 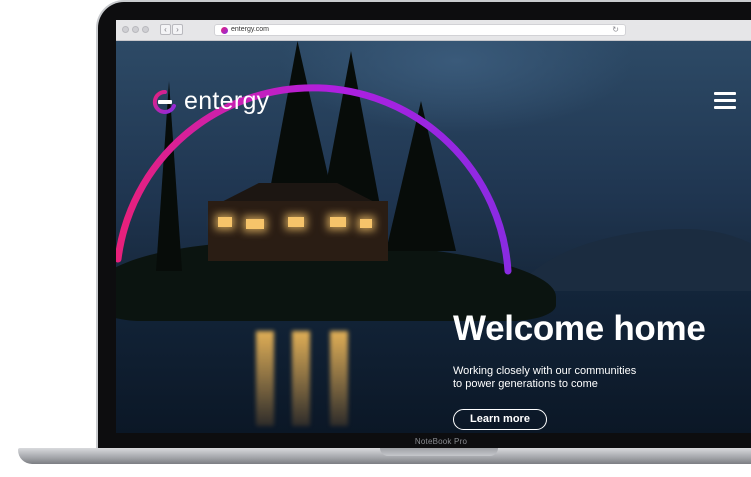 I want to click on reload-icon: ↻, so click(x=615, y=29).